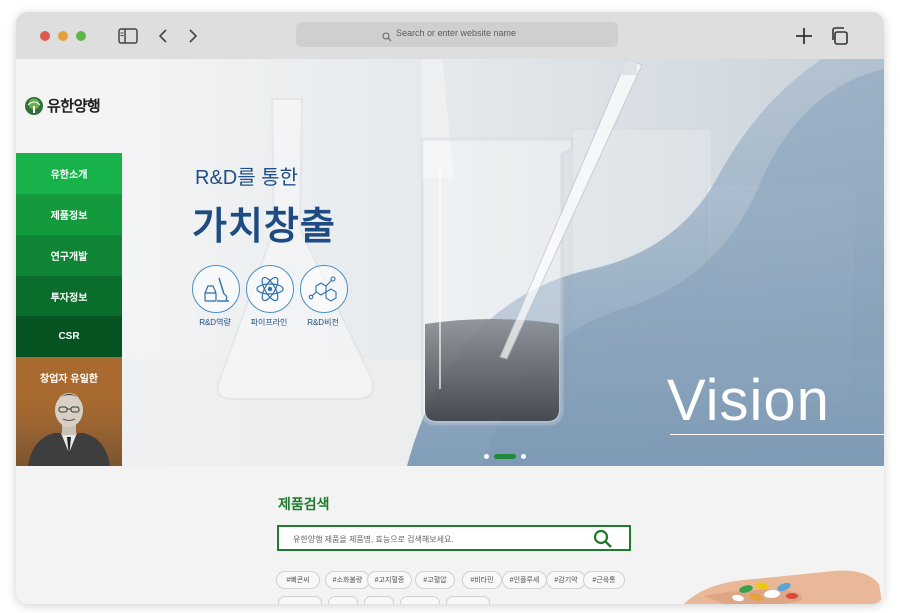 This screenshot has height=613, width=900. What do you see at coordinates (604, 580) in the screenshot?
I see `search-tag: #근육통` at bounding box center [604, 580].